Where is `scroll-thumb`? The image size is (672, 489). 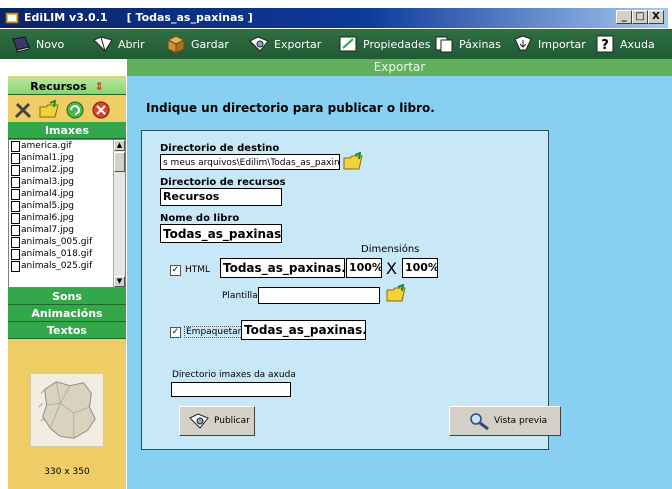
scroll-thumb is located at coordinates (119, 162).